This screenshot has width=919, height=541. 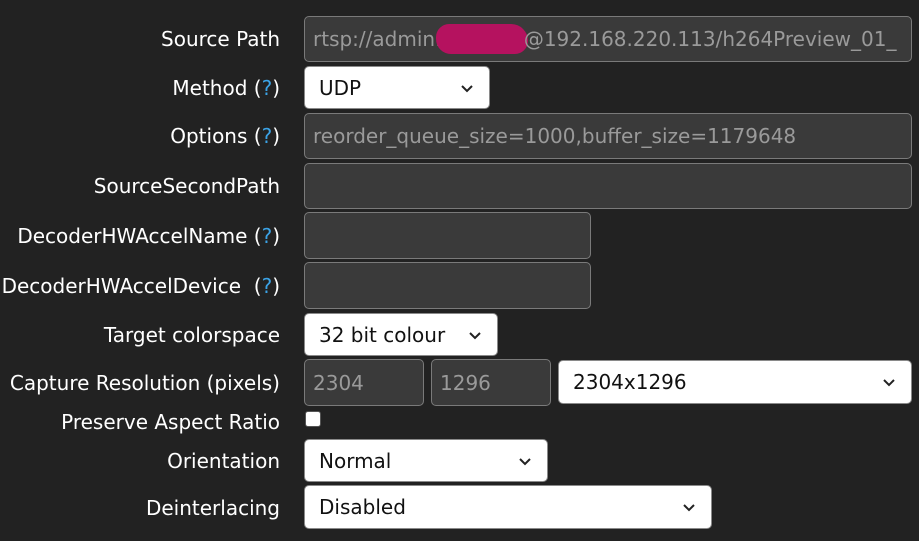 I want to click on source-path-label: Source Path, so click(x=220, y=39).